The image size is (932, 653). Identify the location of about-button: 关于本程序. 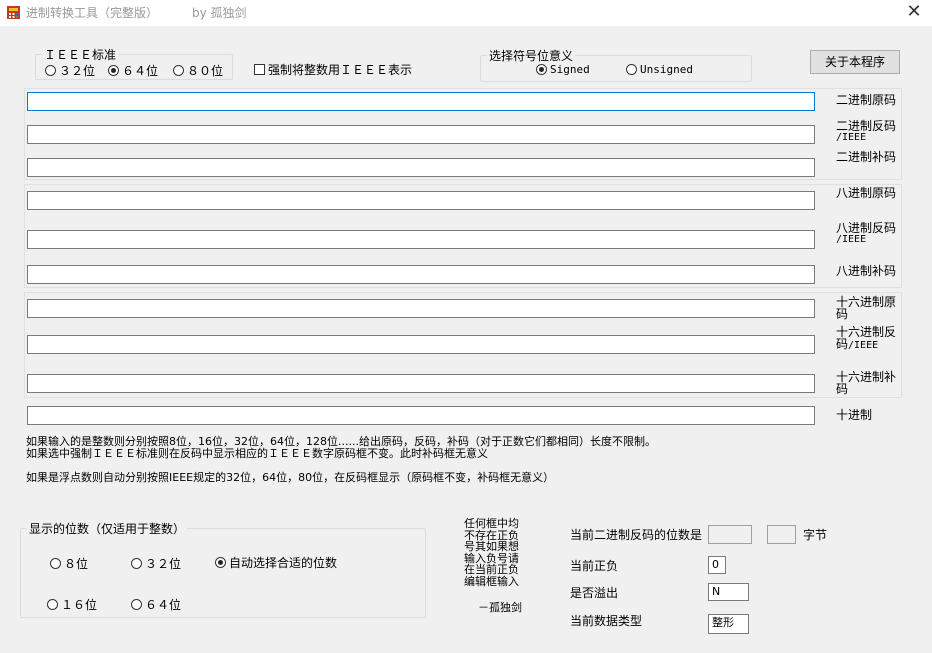
(855, 62).